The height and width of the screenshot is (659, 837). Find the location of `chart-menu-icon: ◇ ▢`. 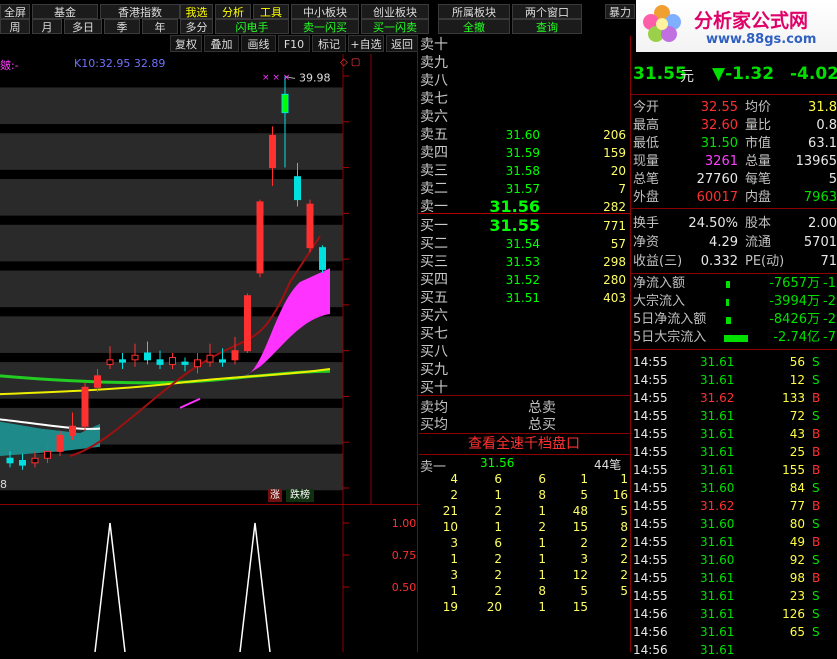

chart-menu-icon: ◇ ▢ is located at coordinates (350, 62).